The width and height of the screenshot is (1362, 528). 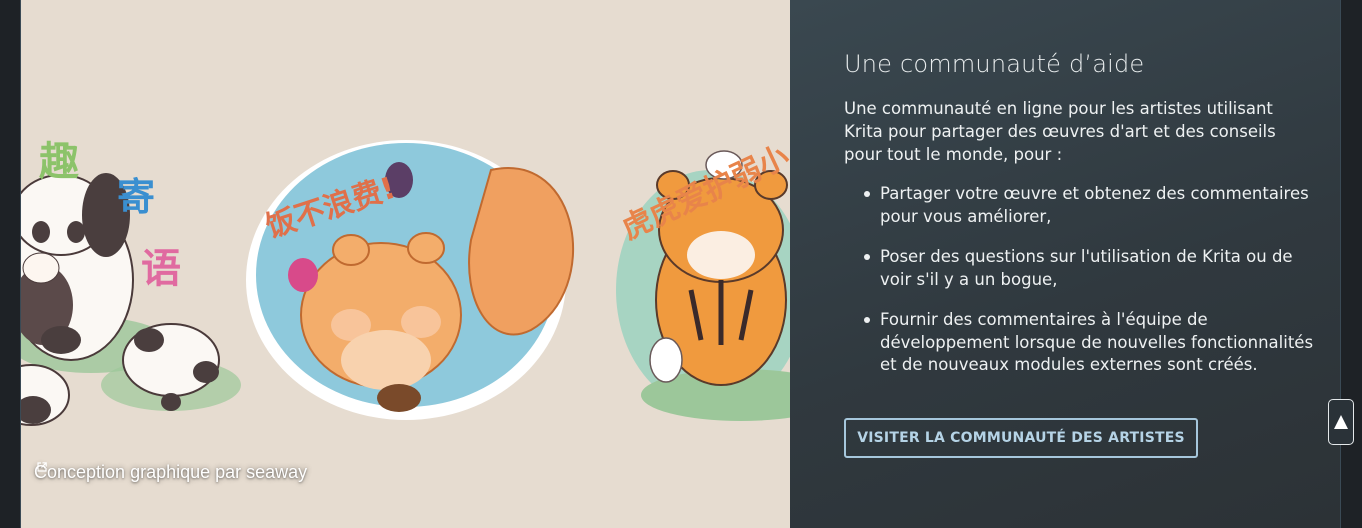 What do you see at coordinates (1351, 264) in the screenshot?
I see `right-page-margin` at bounding box center [1351, 264].